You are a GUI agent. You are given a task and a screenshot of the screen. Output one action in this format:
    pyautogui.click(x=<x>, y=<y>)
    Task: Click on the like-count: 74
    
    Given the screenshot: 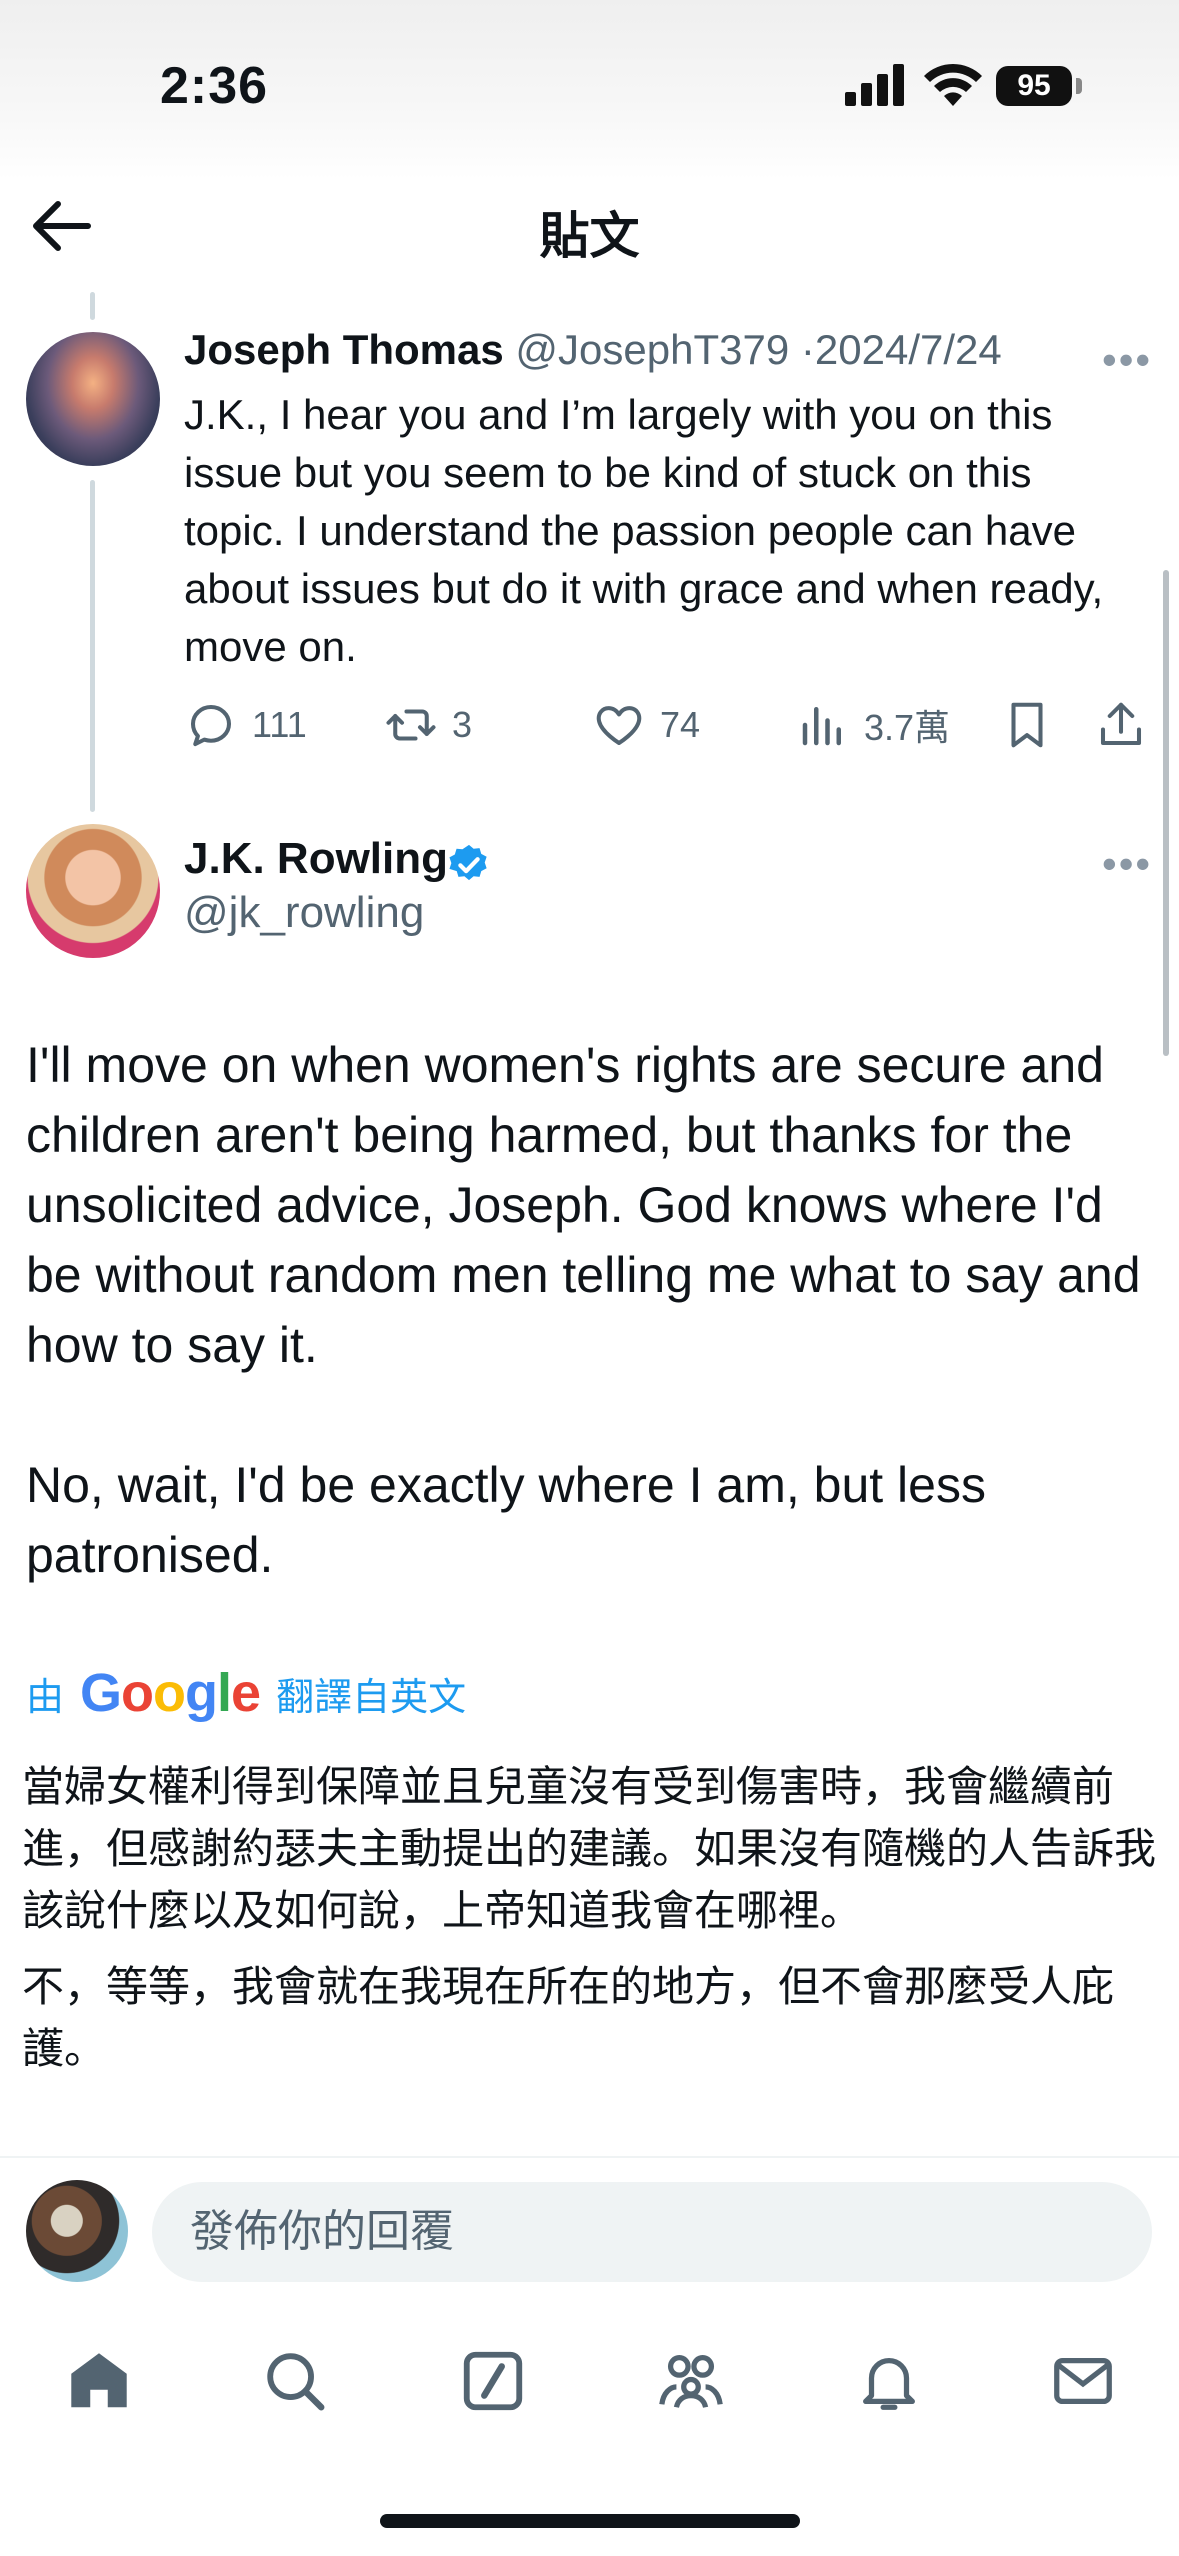 What is the action you would take?
    pyautogui.click(x=680, y=724)
    